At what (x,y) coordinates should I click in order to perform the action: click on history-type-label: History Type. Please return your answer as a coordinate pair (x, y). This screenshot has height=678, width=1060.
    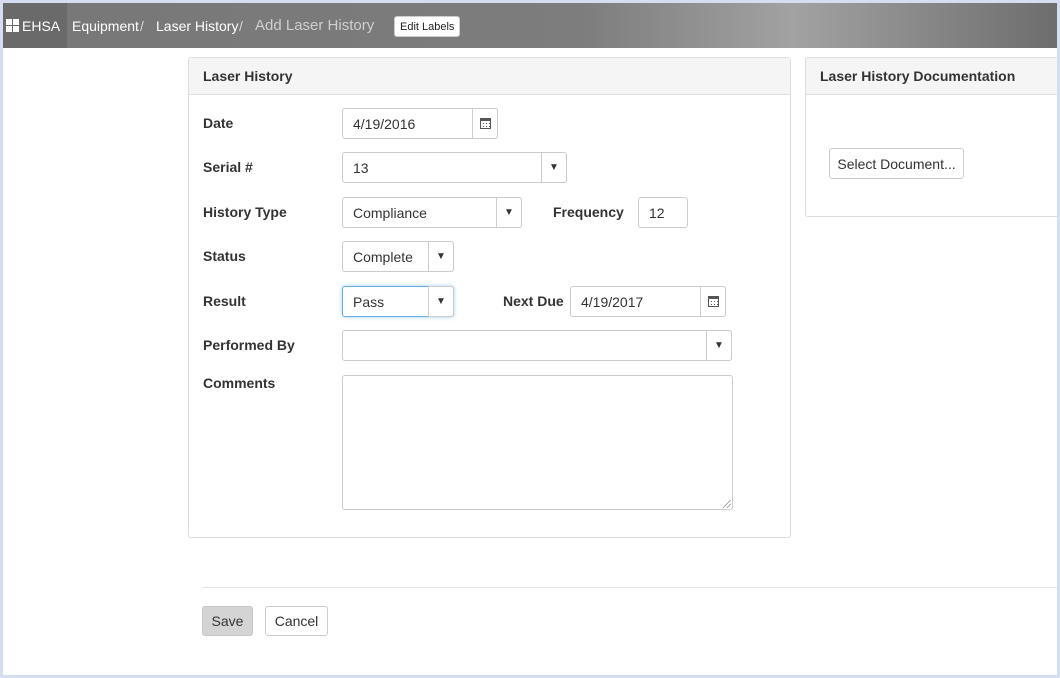
    Looking at the image, I should click on (245, 212).